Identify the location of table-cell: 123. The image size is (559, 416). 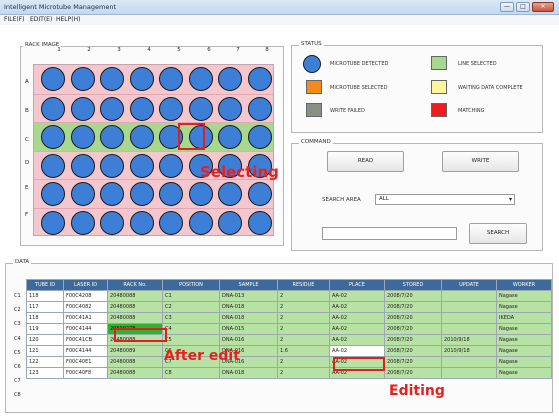
(45, 373).